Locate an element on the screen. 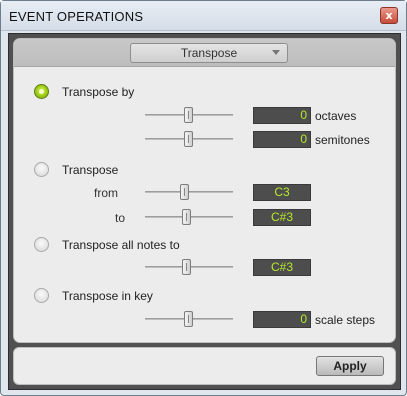  apply-button: Apply is located at coordinates (350, 366).